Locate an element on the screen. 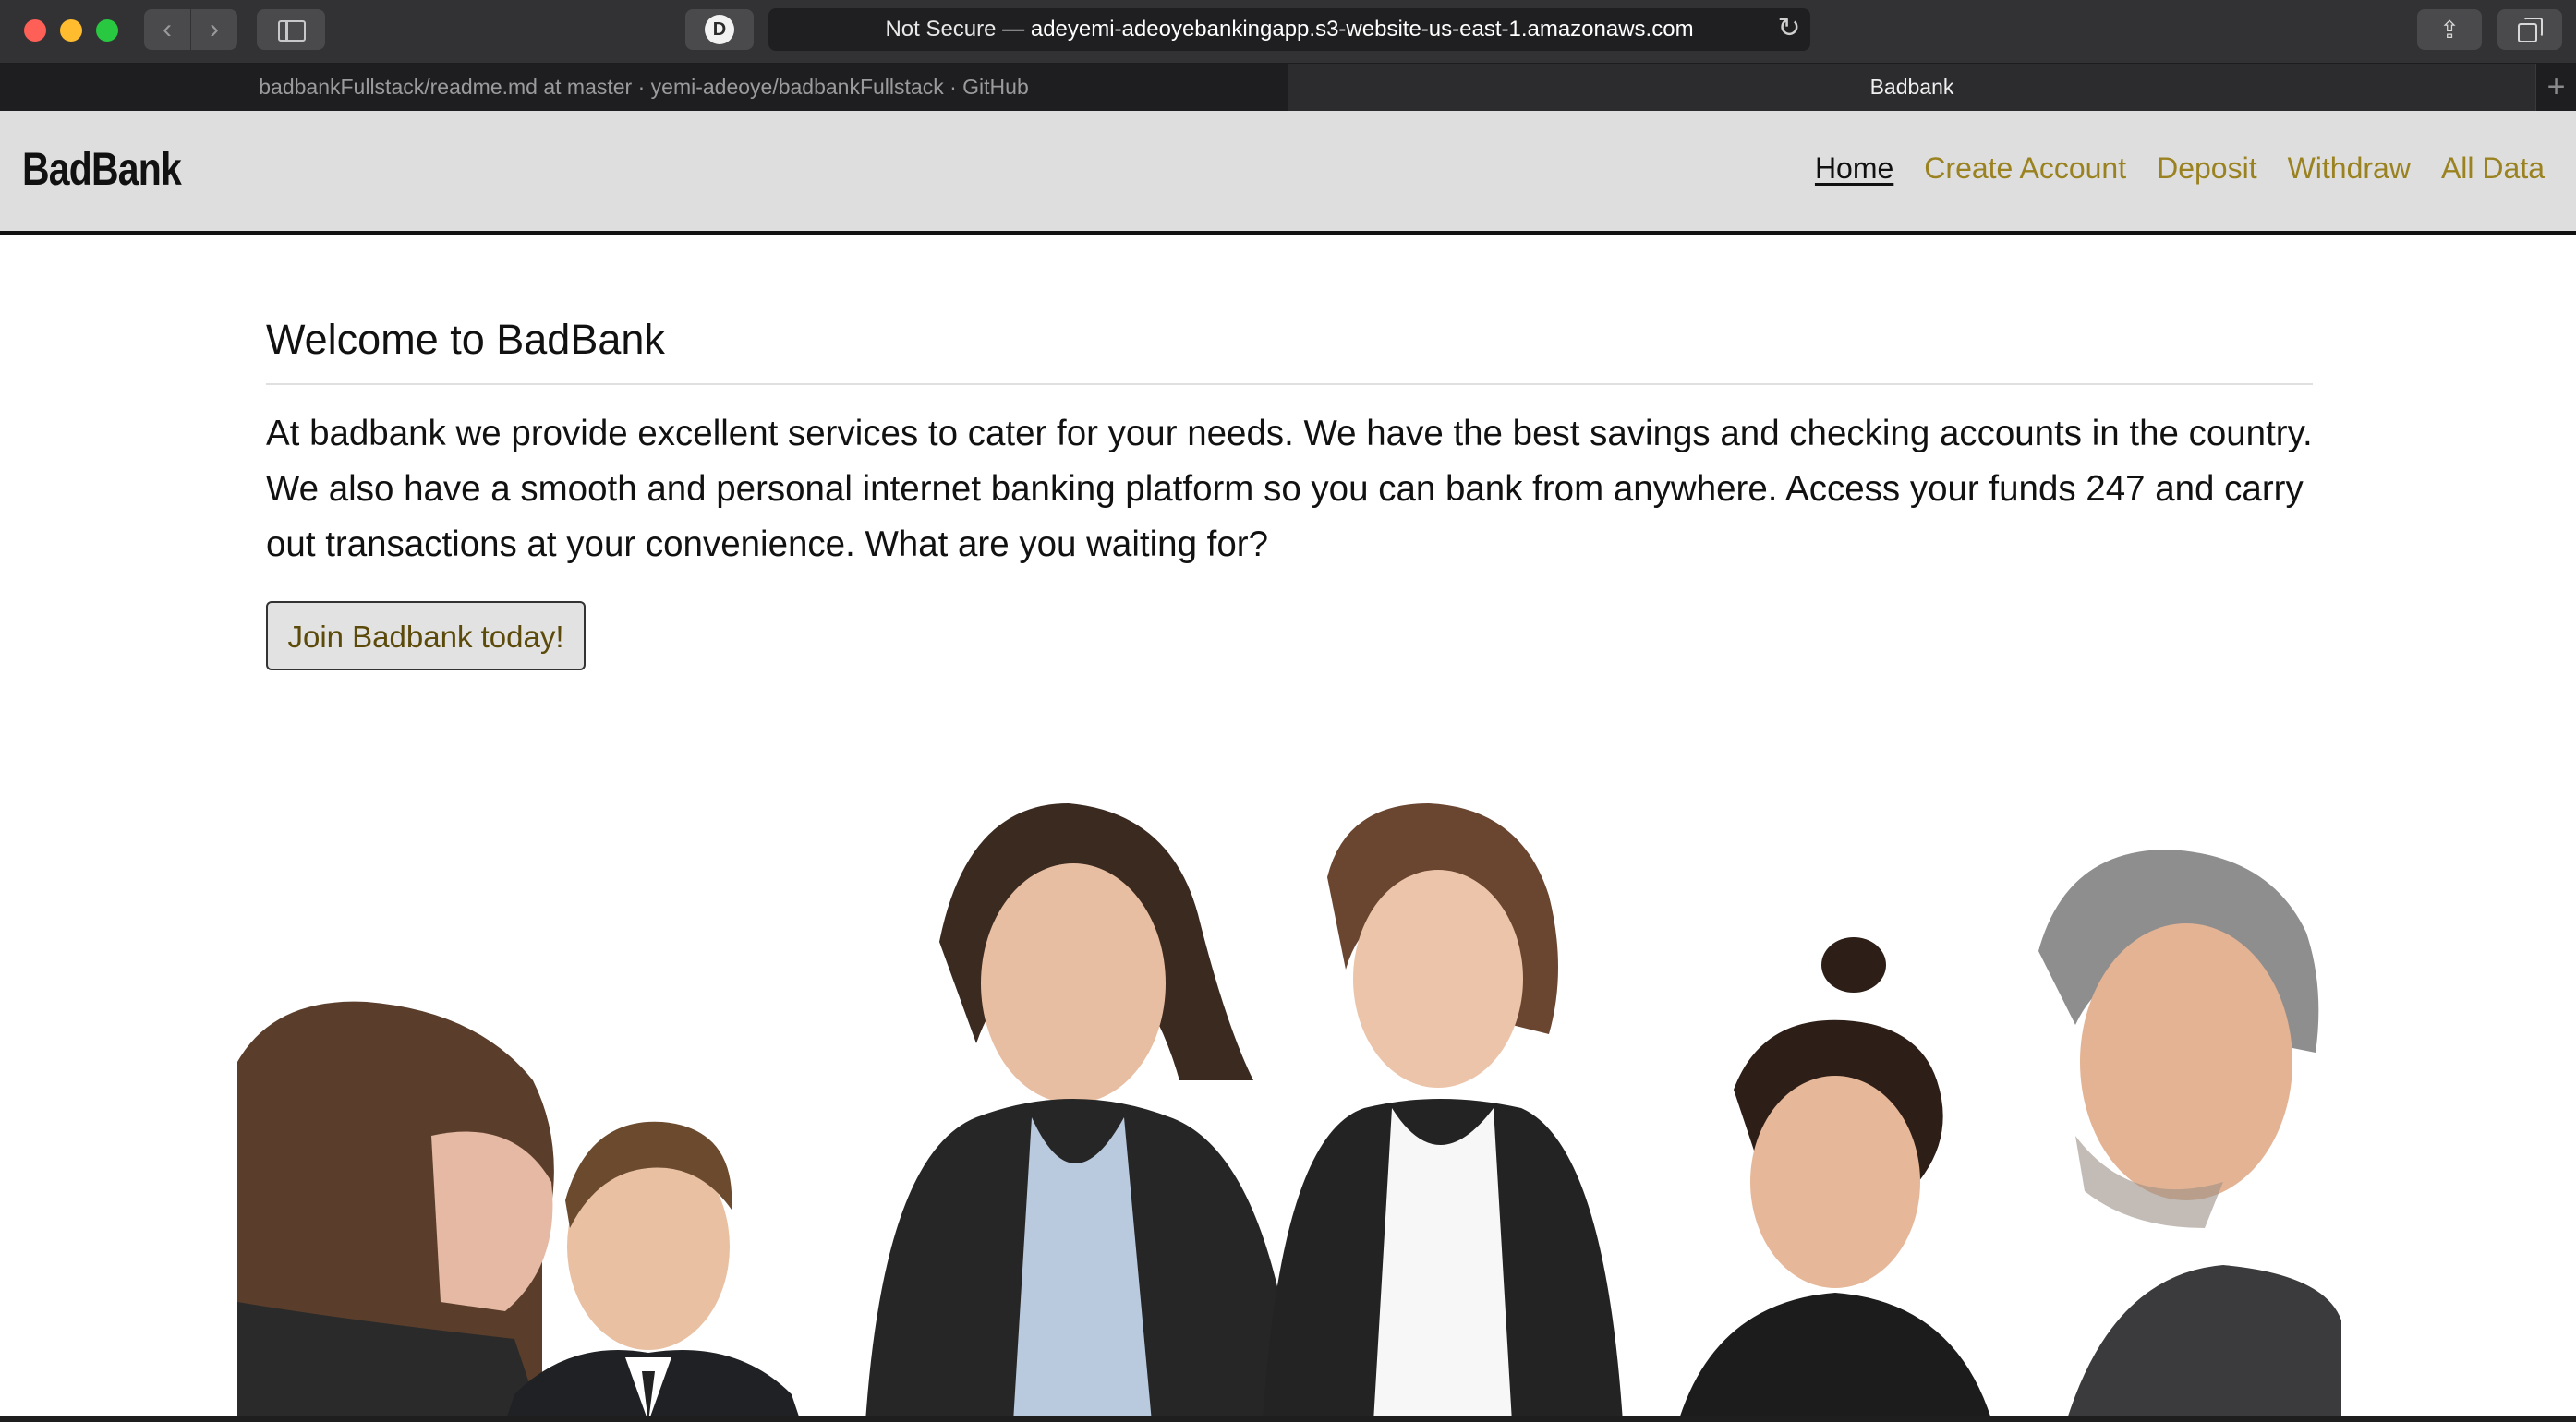  tab-overview-button is located at coordinates (2529, 30).